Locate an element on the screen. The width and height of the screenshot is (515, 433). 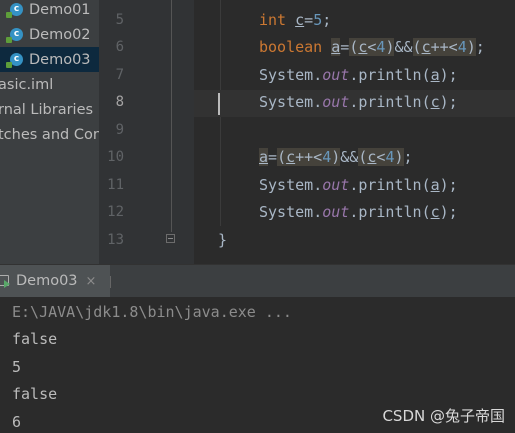
tree-item-label: rnal Libraries is located at coordinates (47, 109).